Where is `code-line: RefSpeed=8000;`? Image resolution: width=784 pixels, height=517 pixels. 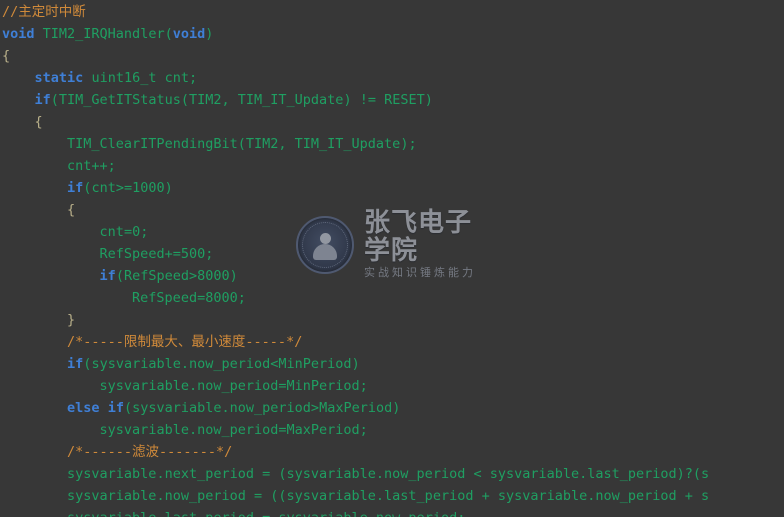
code-line: RefSpeed=8000; is located at coordinates (392, 298).